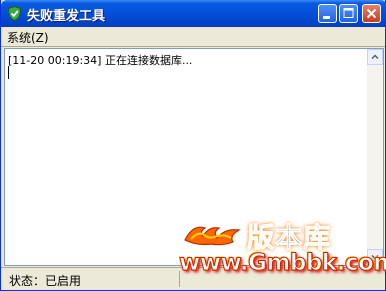 The width and height of the screenshot is (386, 291). What do you see at coordinates (14, 13) in the screenshot?
I see `shield-check-icon` at bounding box center [14, 13].